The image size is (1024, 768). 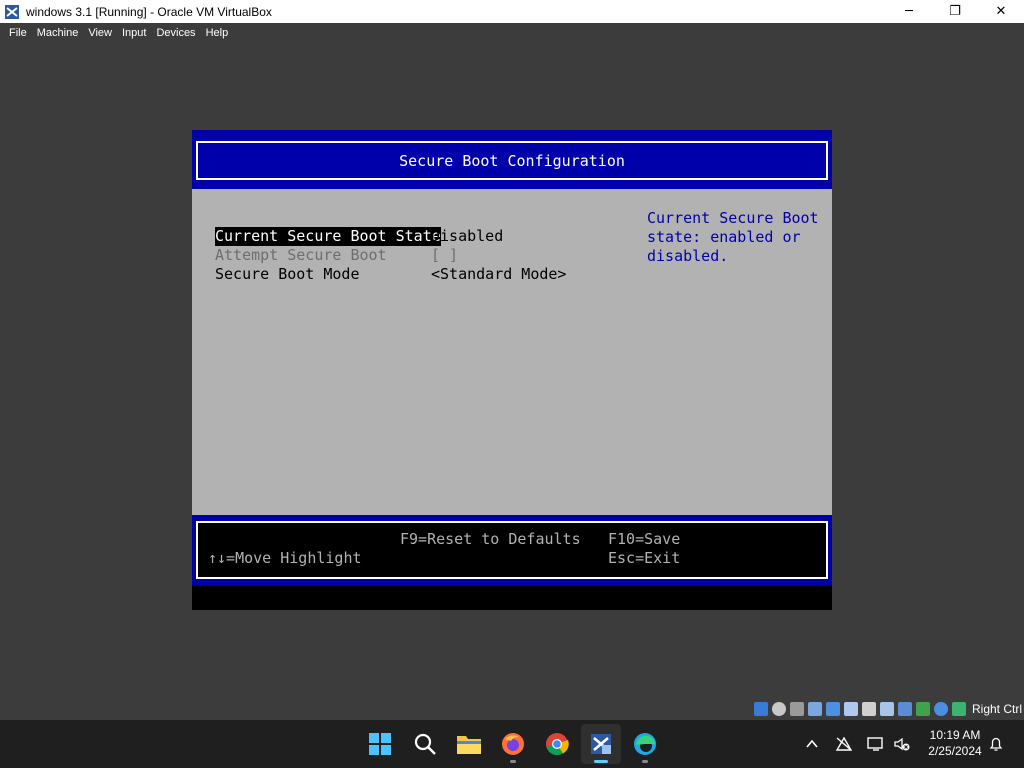 I want to click on cpu-icon, so click(x=922, y=709).